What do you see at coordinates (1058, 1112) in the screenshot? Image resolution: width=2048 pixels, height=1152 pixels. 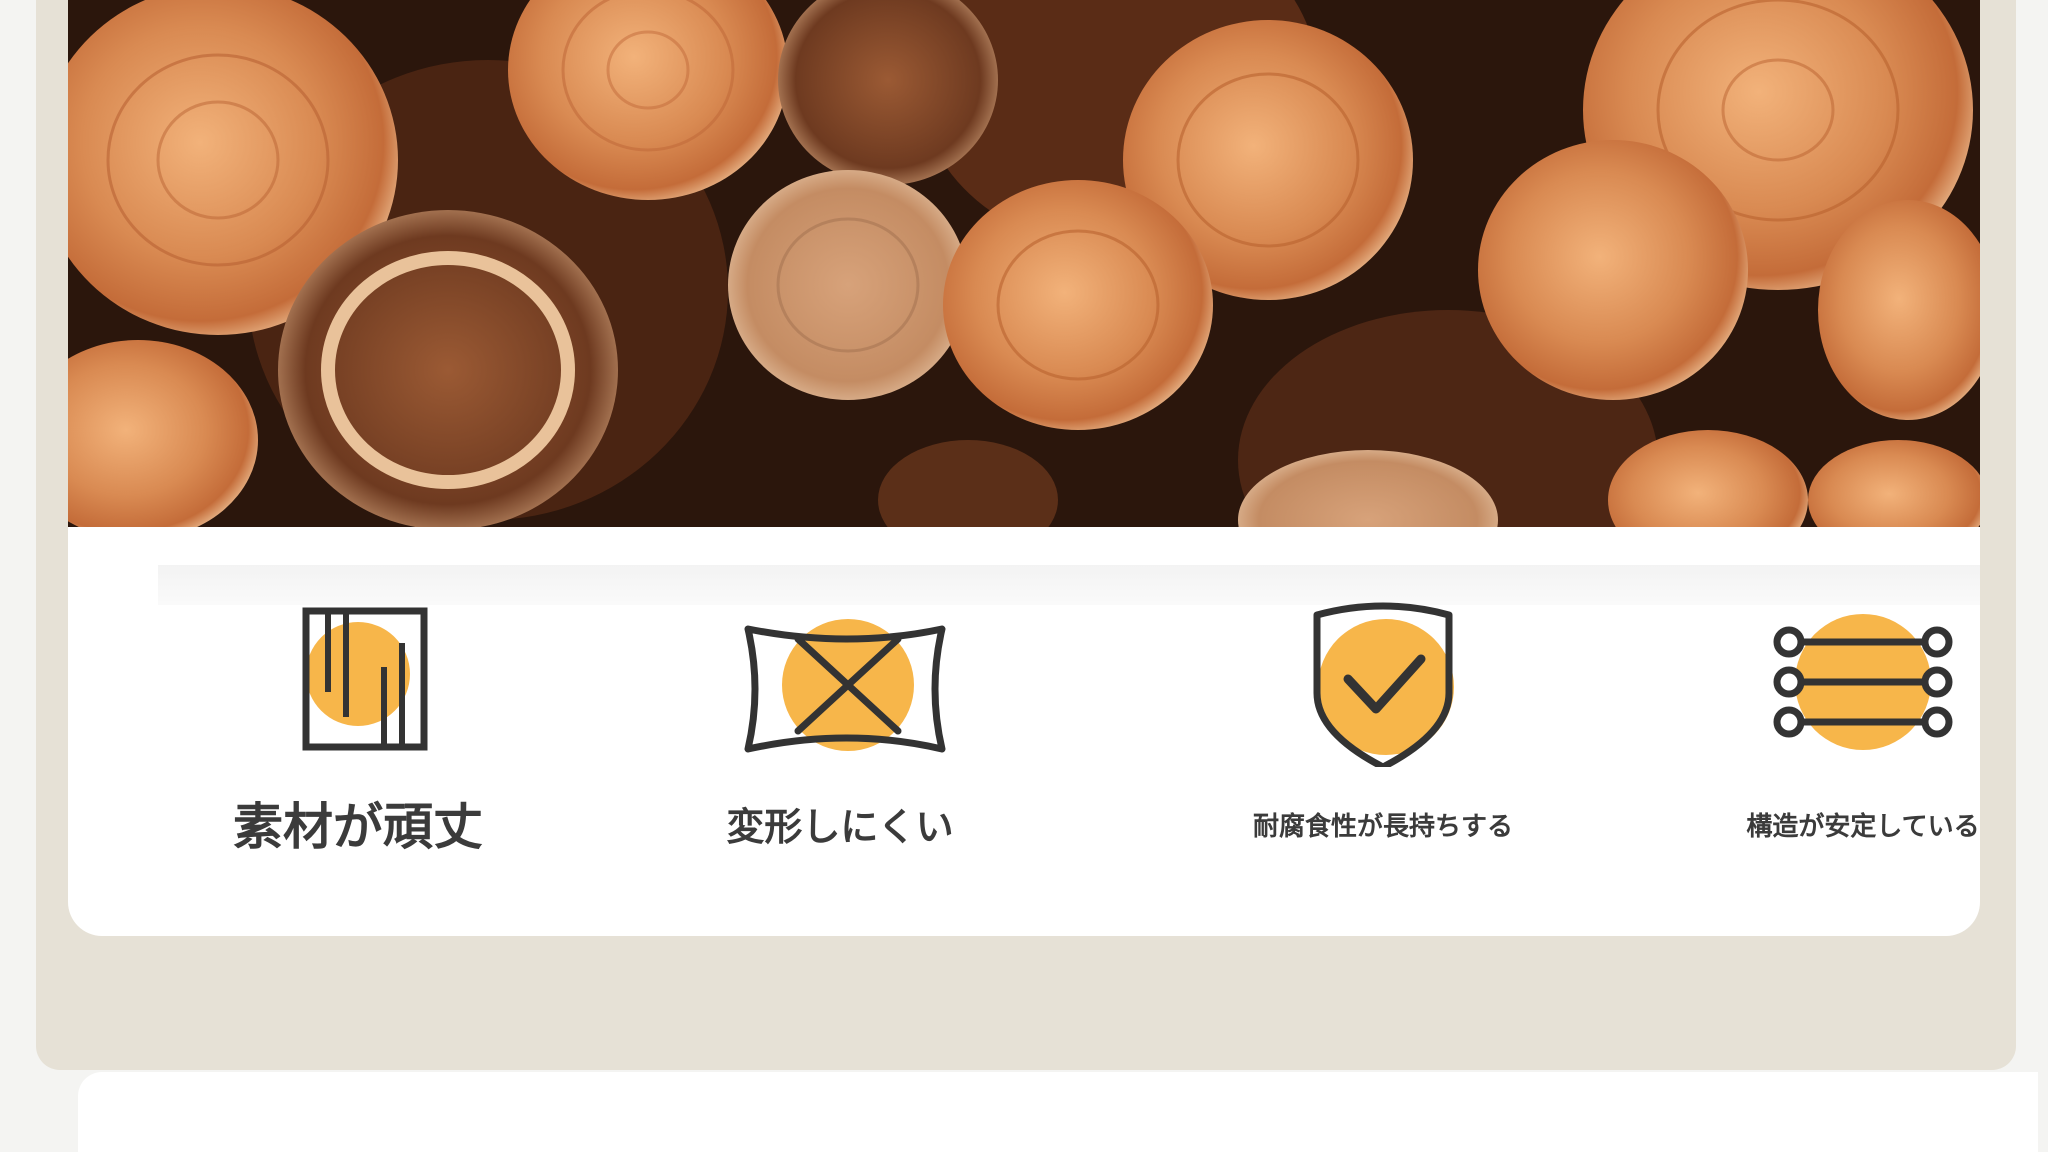 I see `next-section-card` at bounding box center [1058, 1112].